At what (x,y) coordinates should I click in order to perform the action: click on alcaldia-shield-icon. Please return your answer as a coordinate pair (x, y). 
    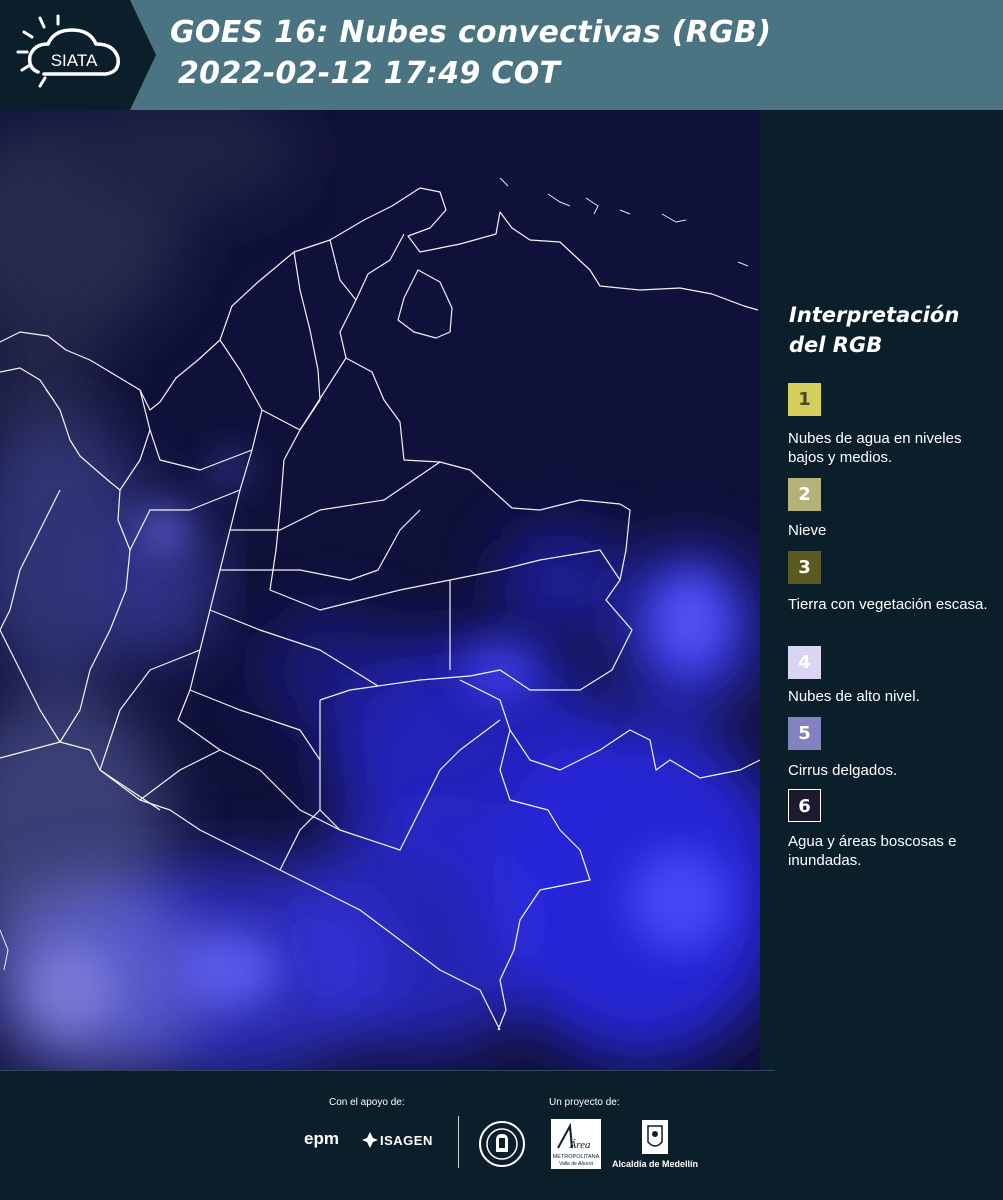
    Looking at the image, I should click on (655, 1137).